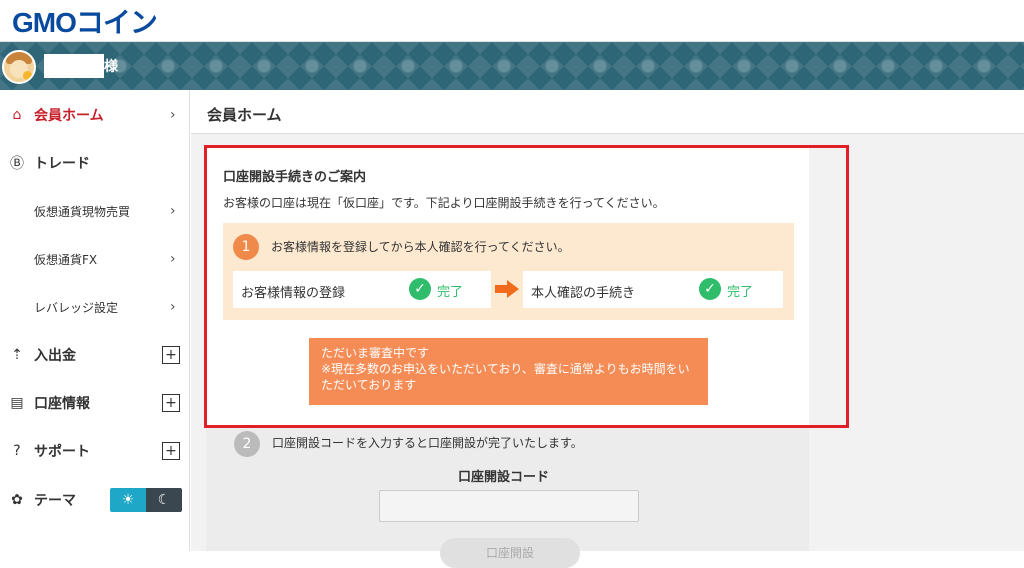 This screenshot has height=568, width=1024. Describe the element at coordinates (128, 500) in the screenshot. I see `sun-icon: ☀` at that location.